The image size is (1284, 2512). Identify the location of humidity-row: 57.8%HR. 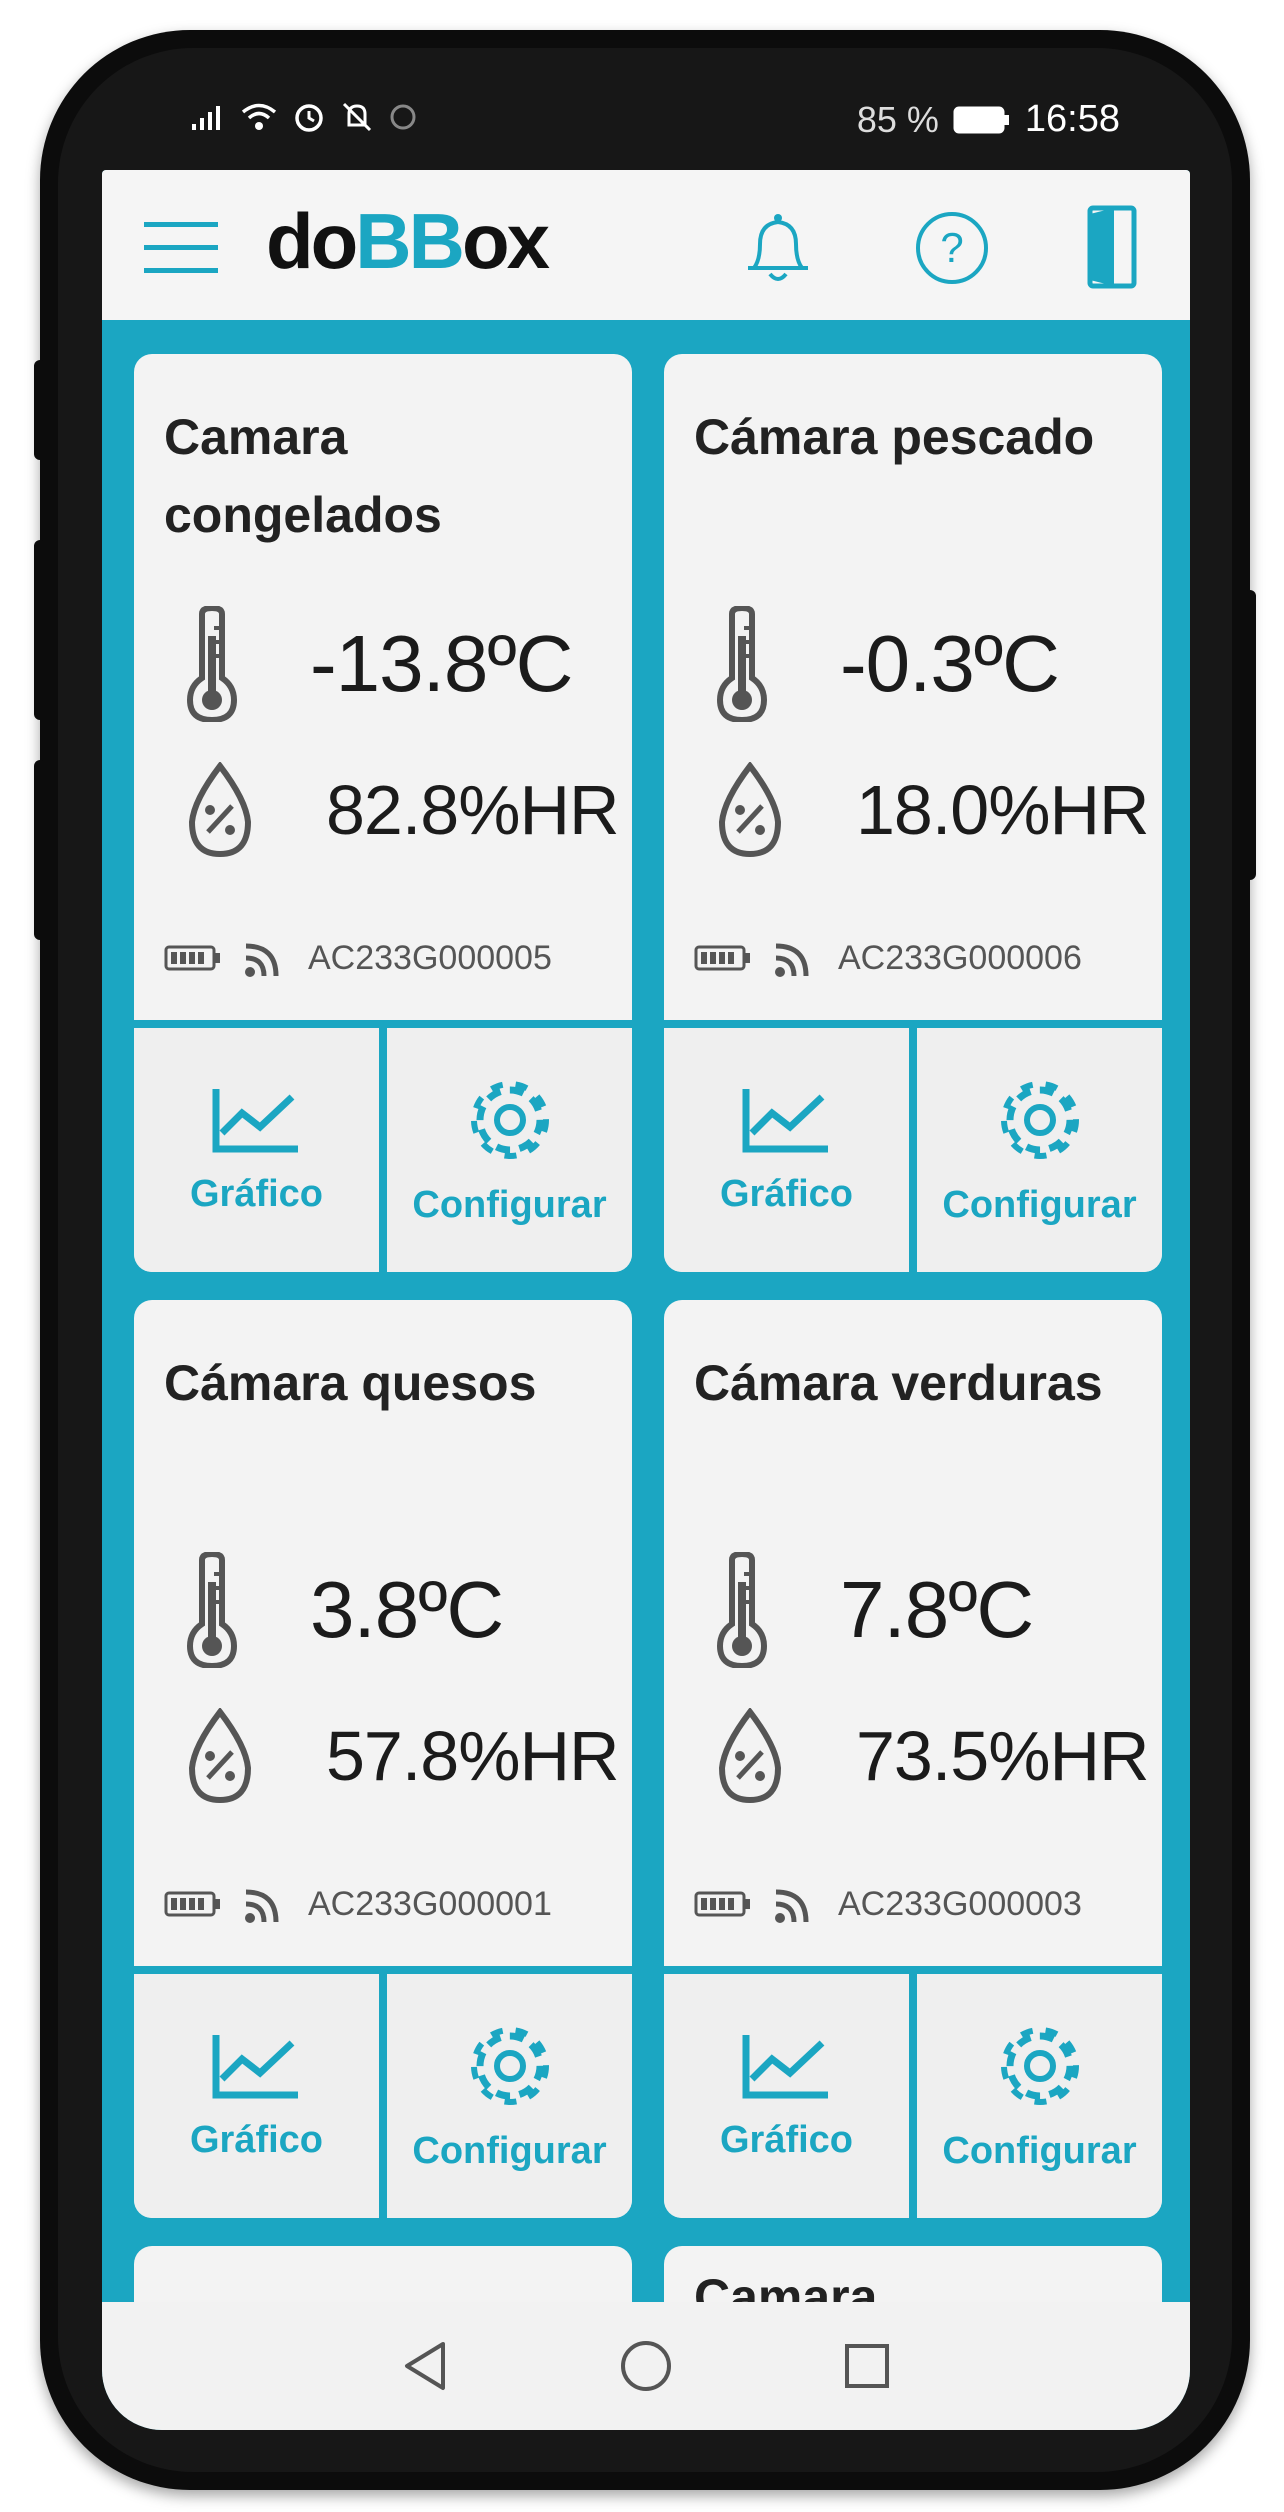
(402, 1756).